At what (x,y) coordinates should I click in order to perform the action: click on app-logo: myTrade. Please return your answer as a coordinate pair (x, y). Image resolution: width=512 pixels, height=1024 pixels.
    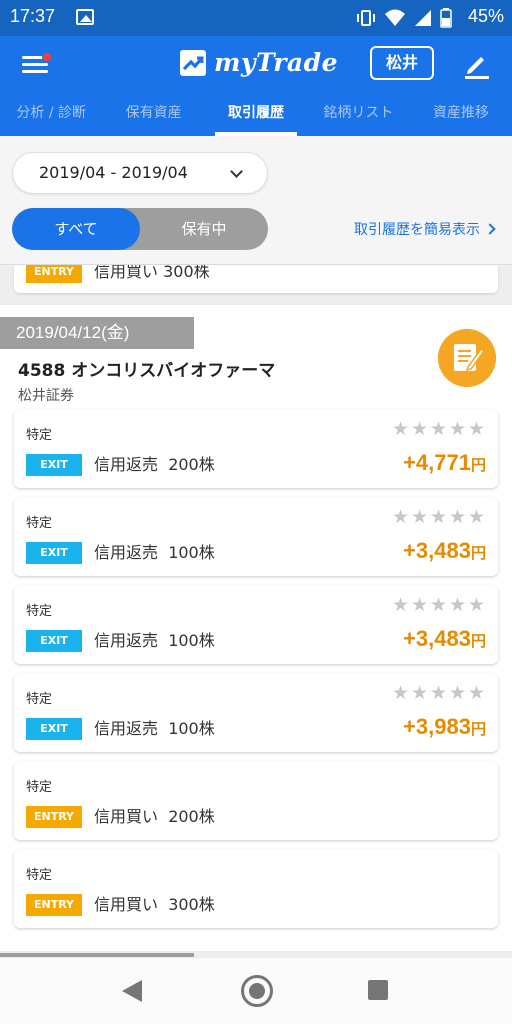
    Looking at the image, I should click on (259, 62).